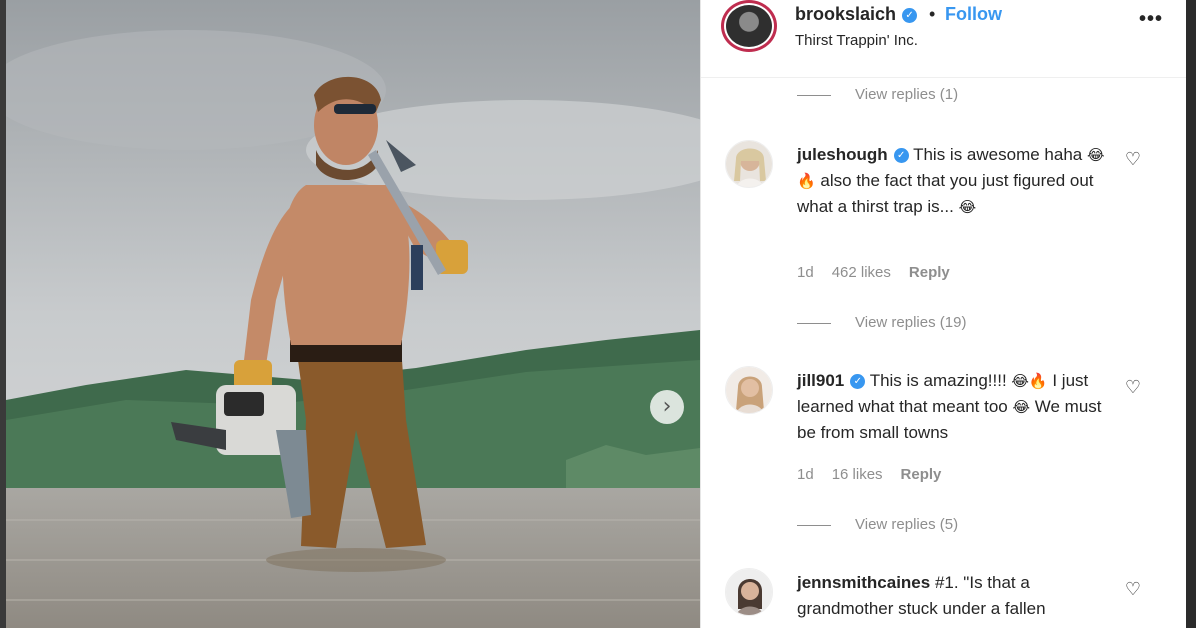 This screenshot has width=1196, height=628. Describe the element at coordinates (861, 272) in the screenshot. I see `comment-likes: 462 likes` at that location.